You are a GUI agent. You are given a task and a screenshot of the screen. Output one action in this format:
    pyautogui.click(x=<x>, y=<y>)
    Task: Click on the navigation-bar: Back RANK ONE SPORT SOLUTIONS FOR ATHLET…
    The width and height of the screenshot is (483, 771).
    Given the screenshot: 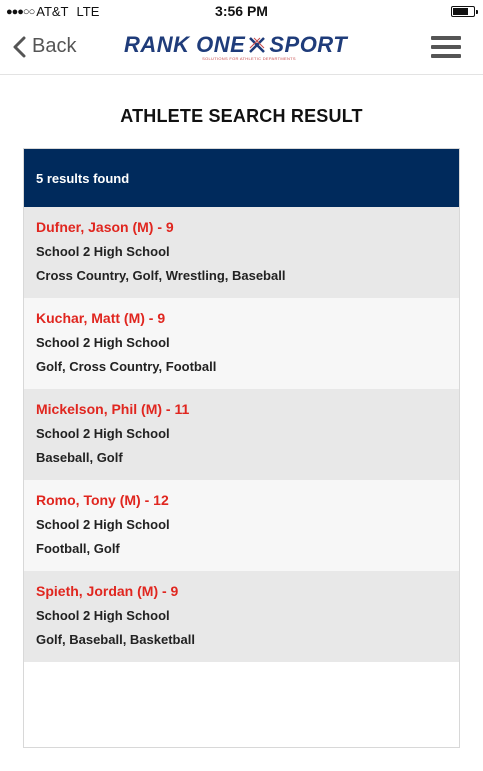 What is the action you would take?
    pyautogui.click(x=241, y=48)
    